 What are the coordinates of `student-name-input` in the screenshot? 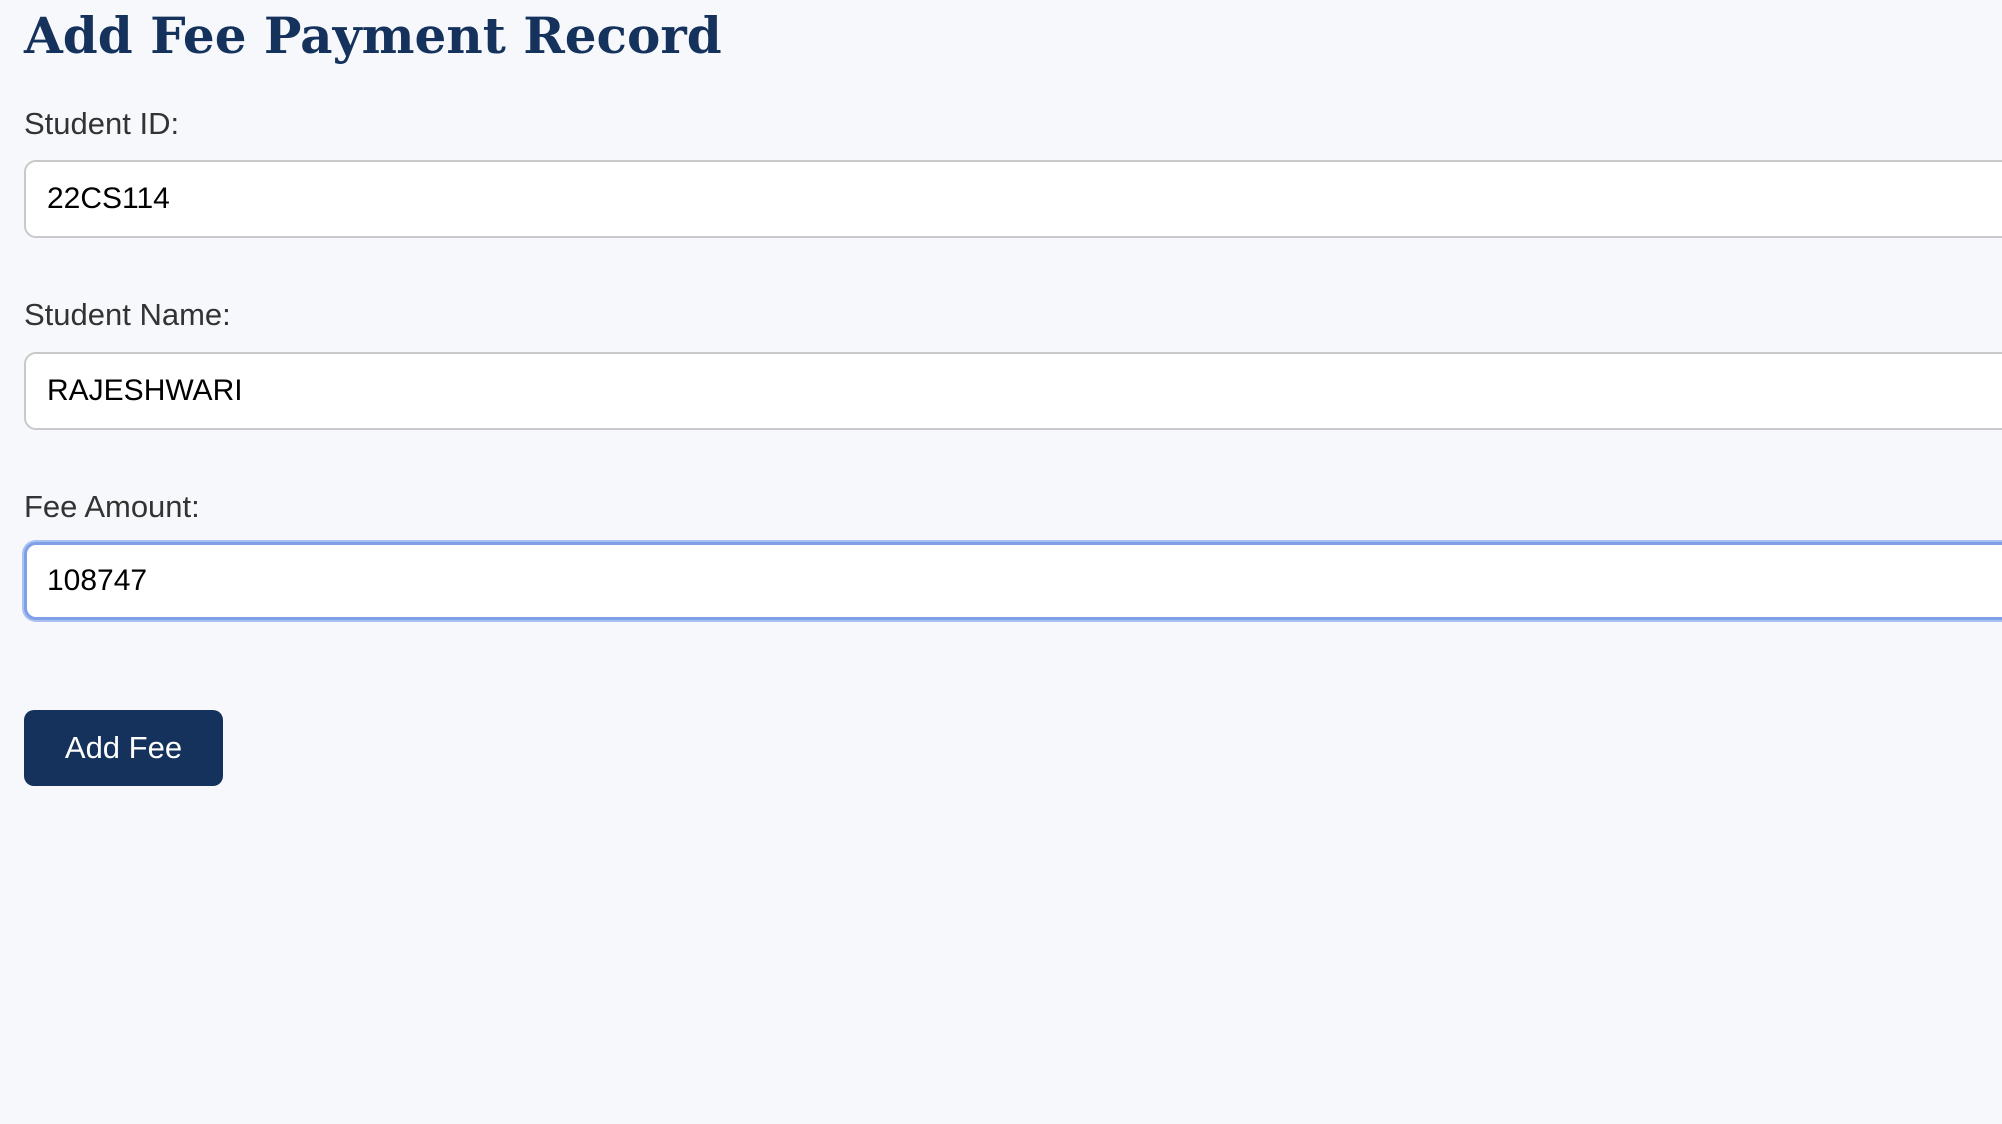 It's located at (1013, 391).